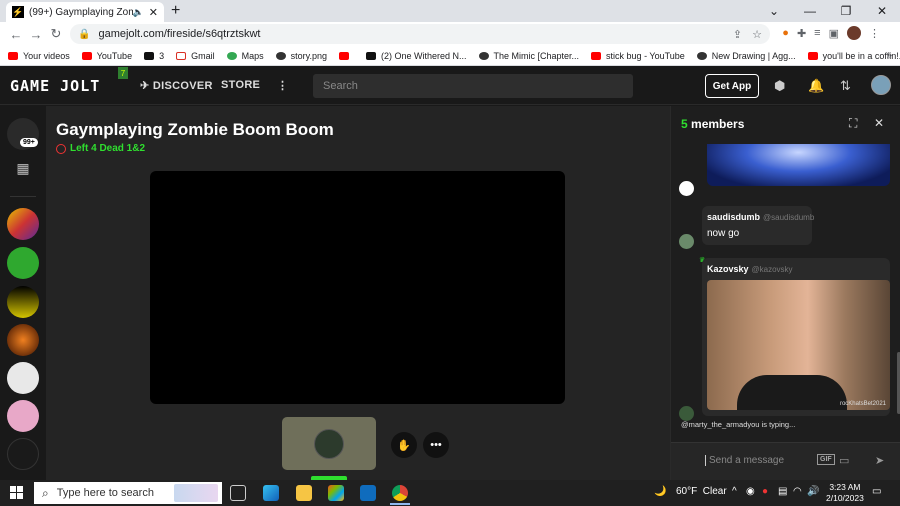 The height and width of the screenshot is (506, 900). Describe the element at coordinates (84, 34) in the screenshot. I see `lock-icon: 🔒` at that location.